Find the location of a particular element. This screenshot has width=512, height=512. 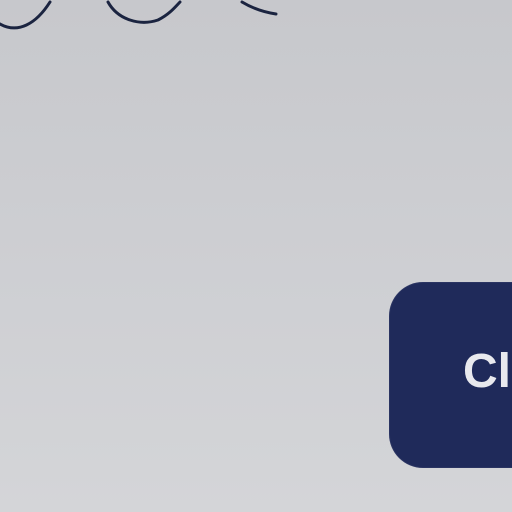

primary-action-button-label: Cl is located at coordinates (487, 371).